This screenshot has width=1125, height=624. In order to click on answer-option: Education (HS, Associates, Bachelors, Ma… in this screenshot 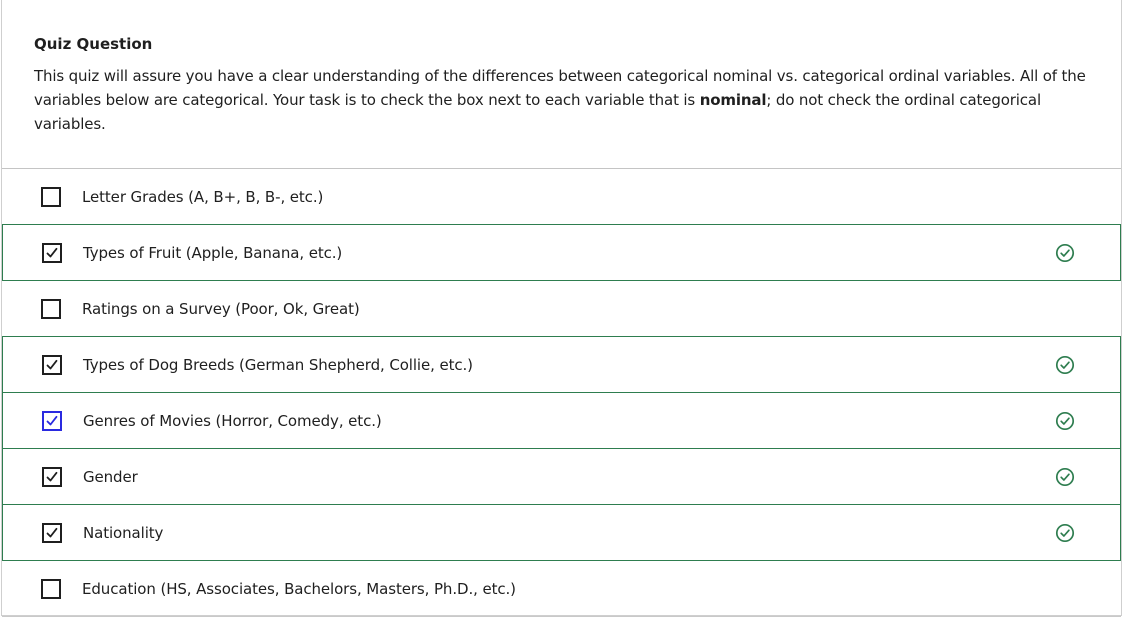, I will do `click(561, 589)`.